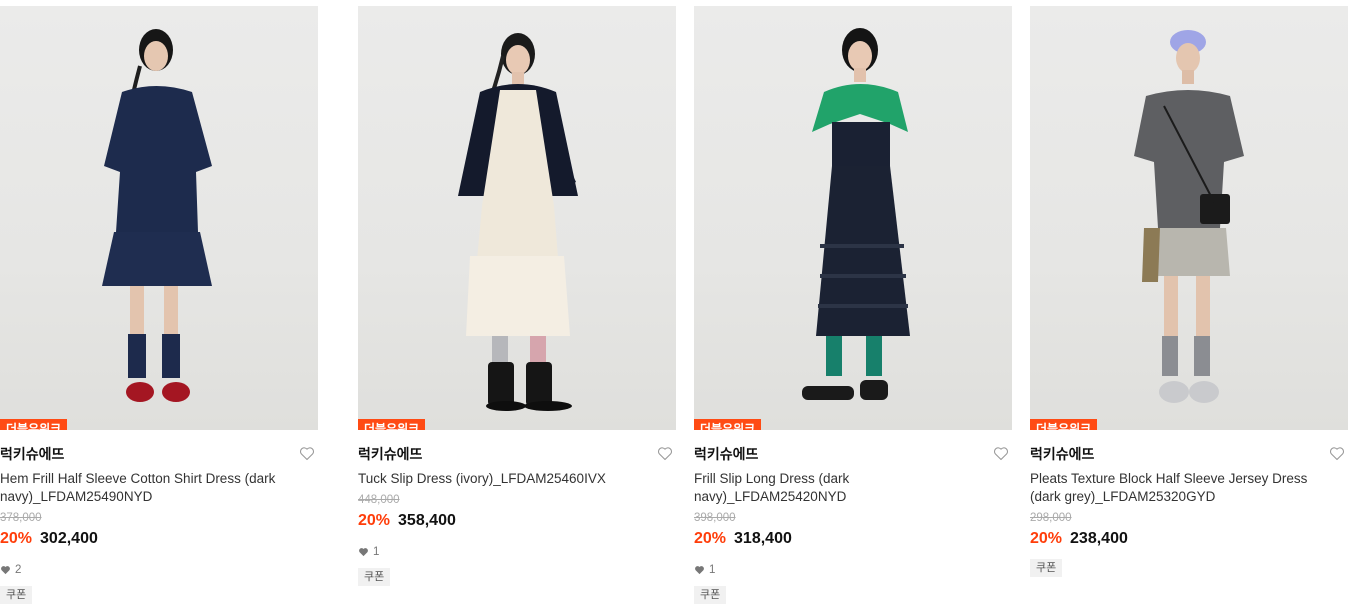 The image size is (1351, 604). What do you see at coordinates (18, 570) in the screenshot?
I see `like-count-value: 2` at bounding box center [18, 570].